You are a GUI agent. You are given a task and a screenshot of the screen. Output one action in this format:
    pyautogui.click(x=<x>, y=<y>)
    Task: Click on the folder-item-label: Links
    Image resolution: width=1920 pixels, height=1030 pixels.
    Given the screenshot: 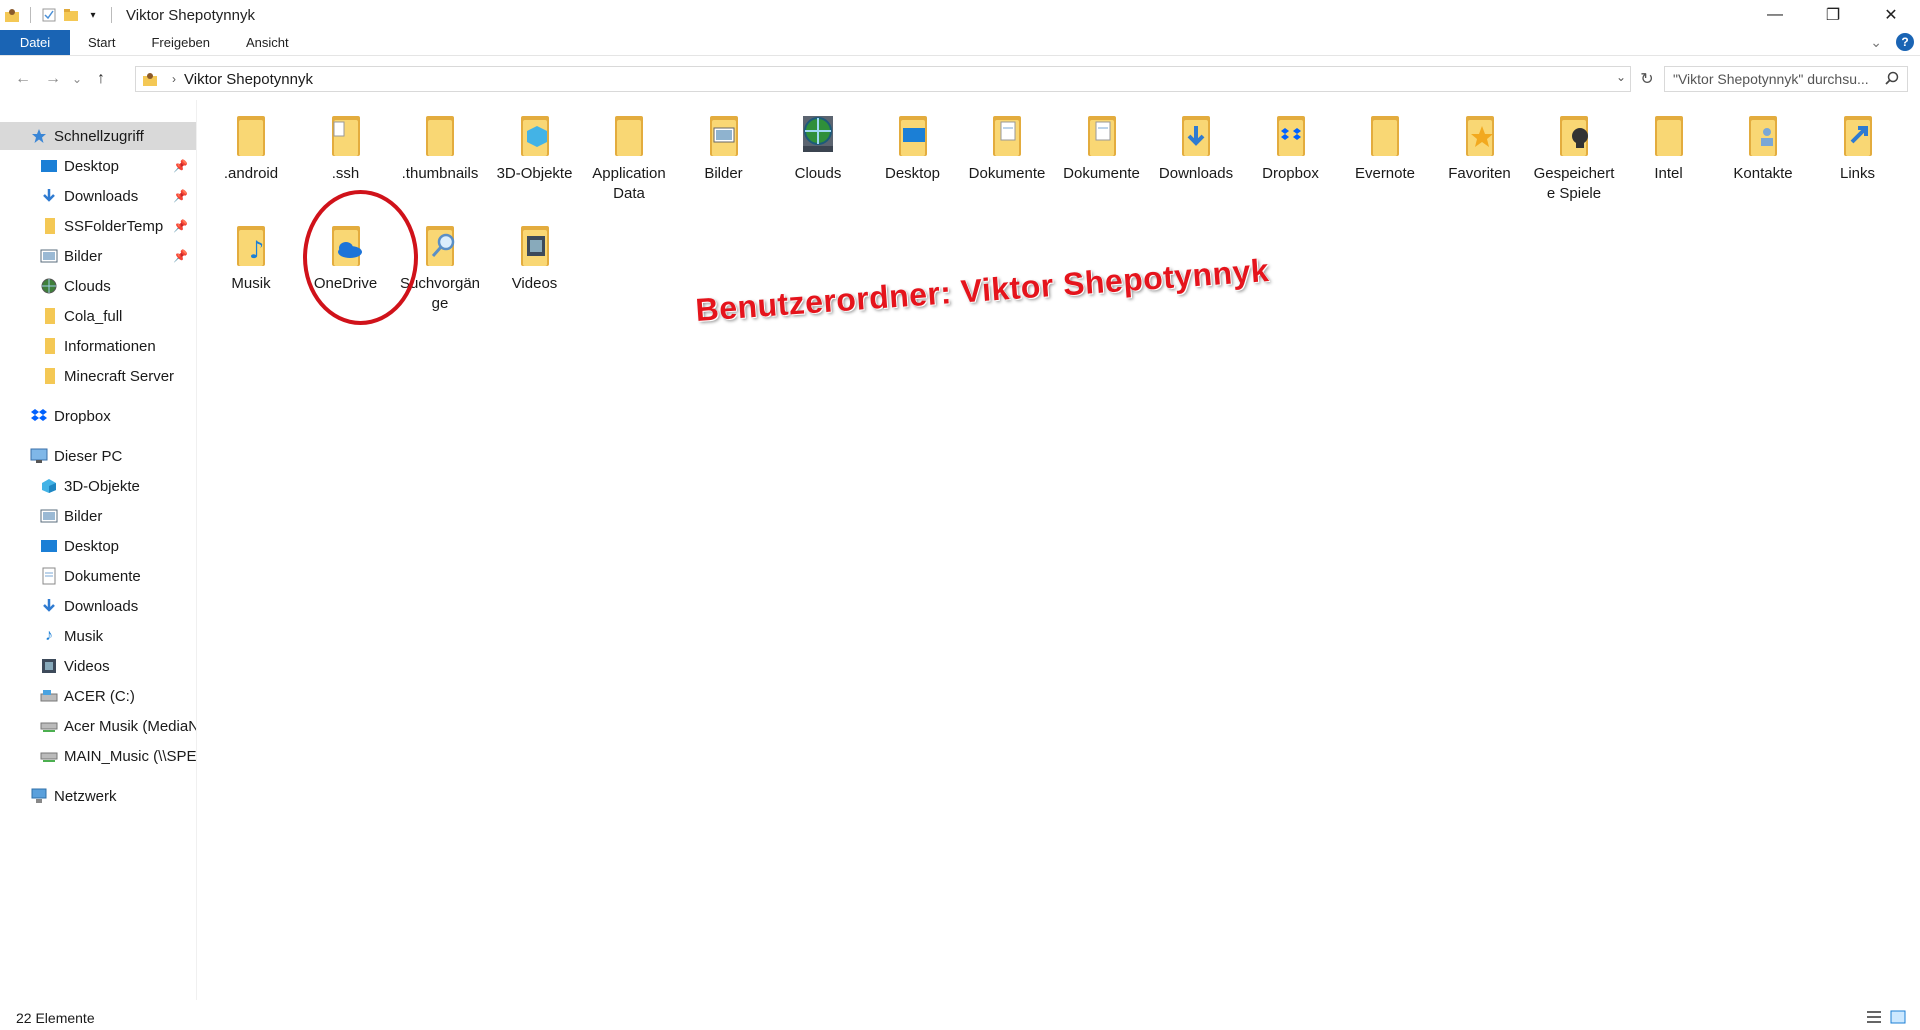 What is the action you would take?
    pyautogui.click(x=1857, y=173)
    